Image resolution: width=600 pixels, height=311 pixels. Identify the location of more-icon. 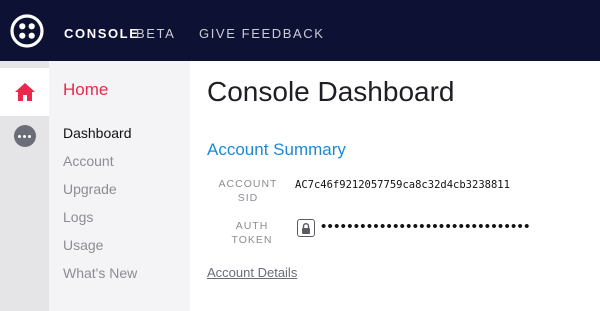
(24, 136).